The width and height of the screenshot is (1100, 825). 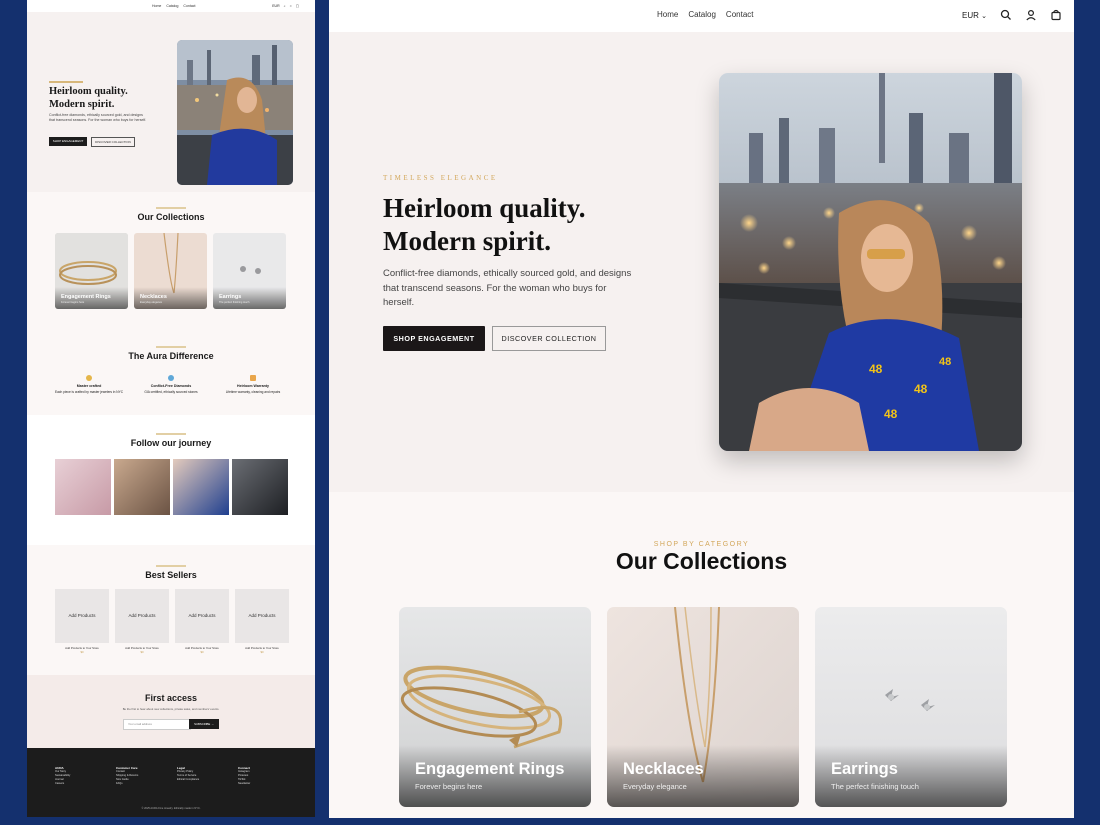 I want to click on preview-follow-title: Follow our journey, so click(x=171, y=442).